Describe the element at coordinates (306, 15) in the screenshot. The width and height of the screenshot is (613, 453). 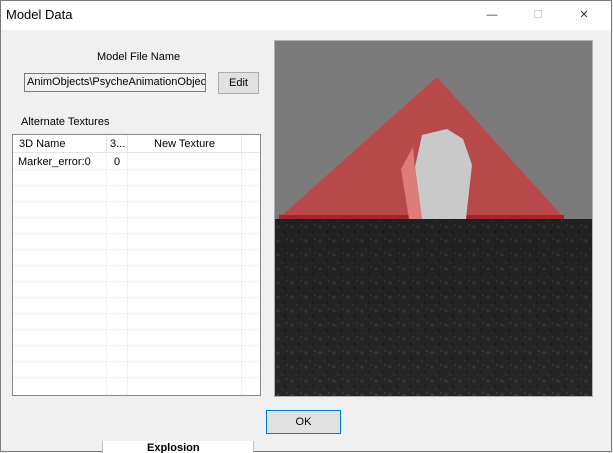
I see `title-bar: Model Data — ☐ ✕` at that location.